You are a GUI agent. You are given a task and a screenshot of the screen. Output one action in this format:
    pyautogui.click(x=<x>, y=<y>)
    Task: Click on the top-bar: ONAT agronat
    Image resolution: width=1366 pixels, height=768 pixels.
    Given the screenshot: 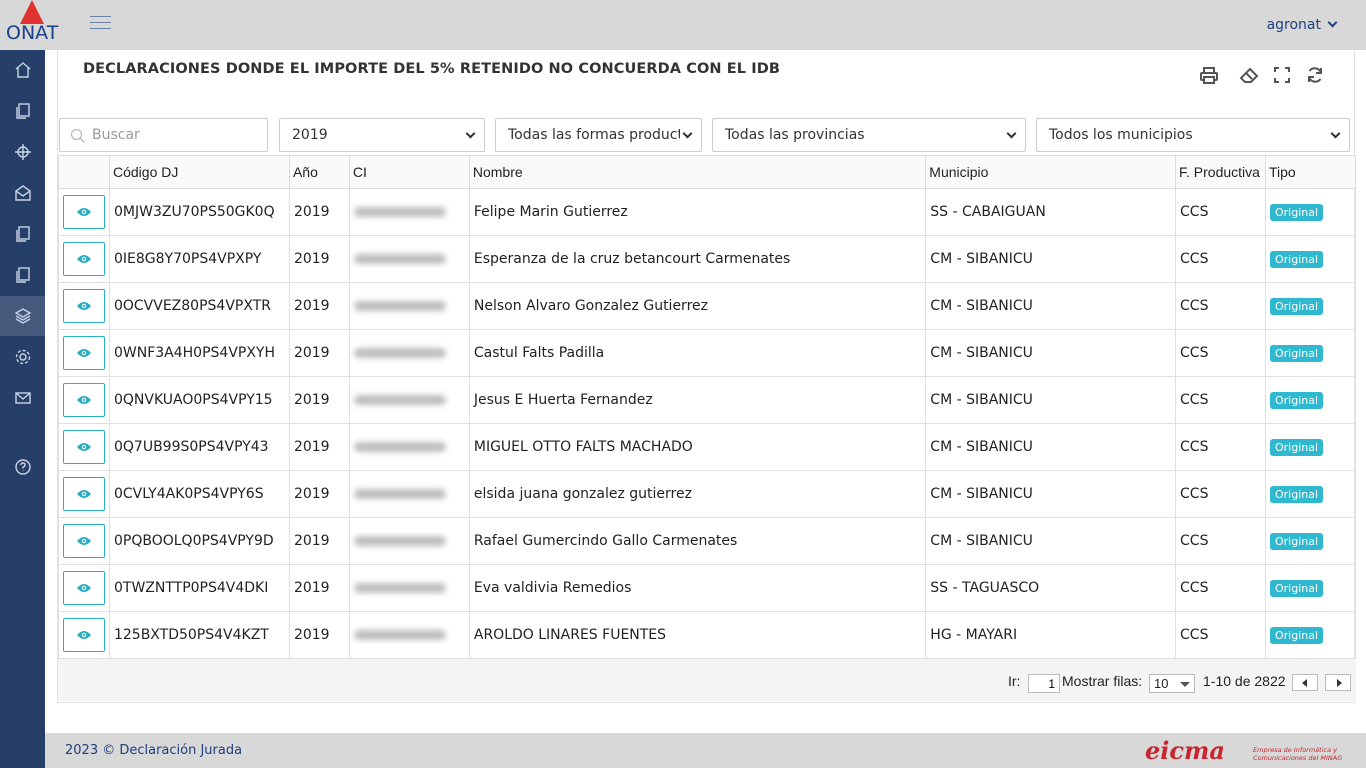 What is the action you would take?
    pyautogui.click(x=683, y=25)
    